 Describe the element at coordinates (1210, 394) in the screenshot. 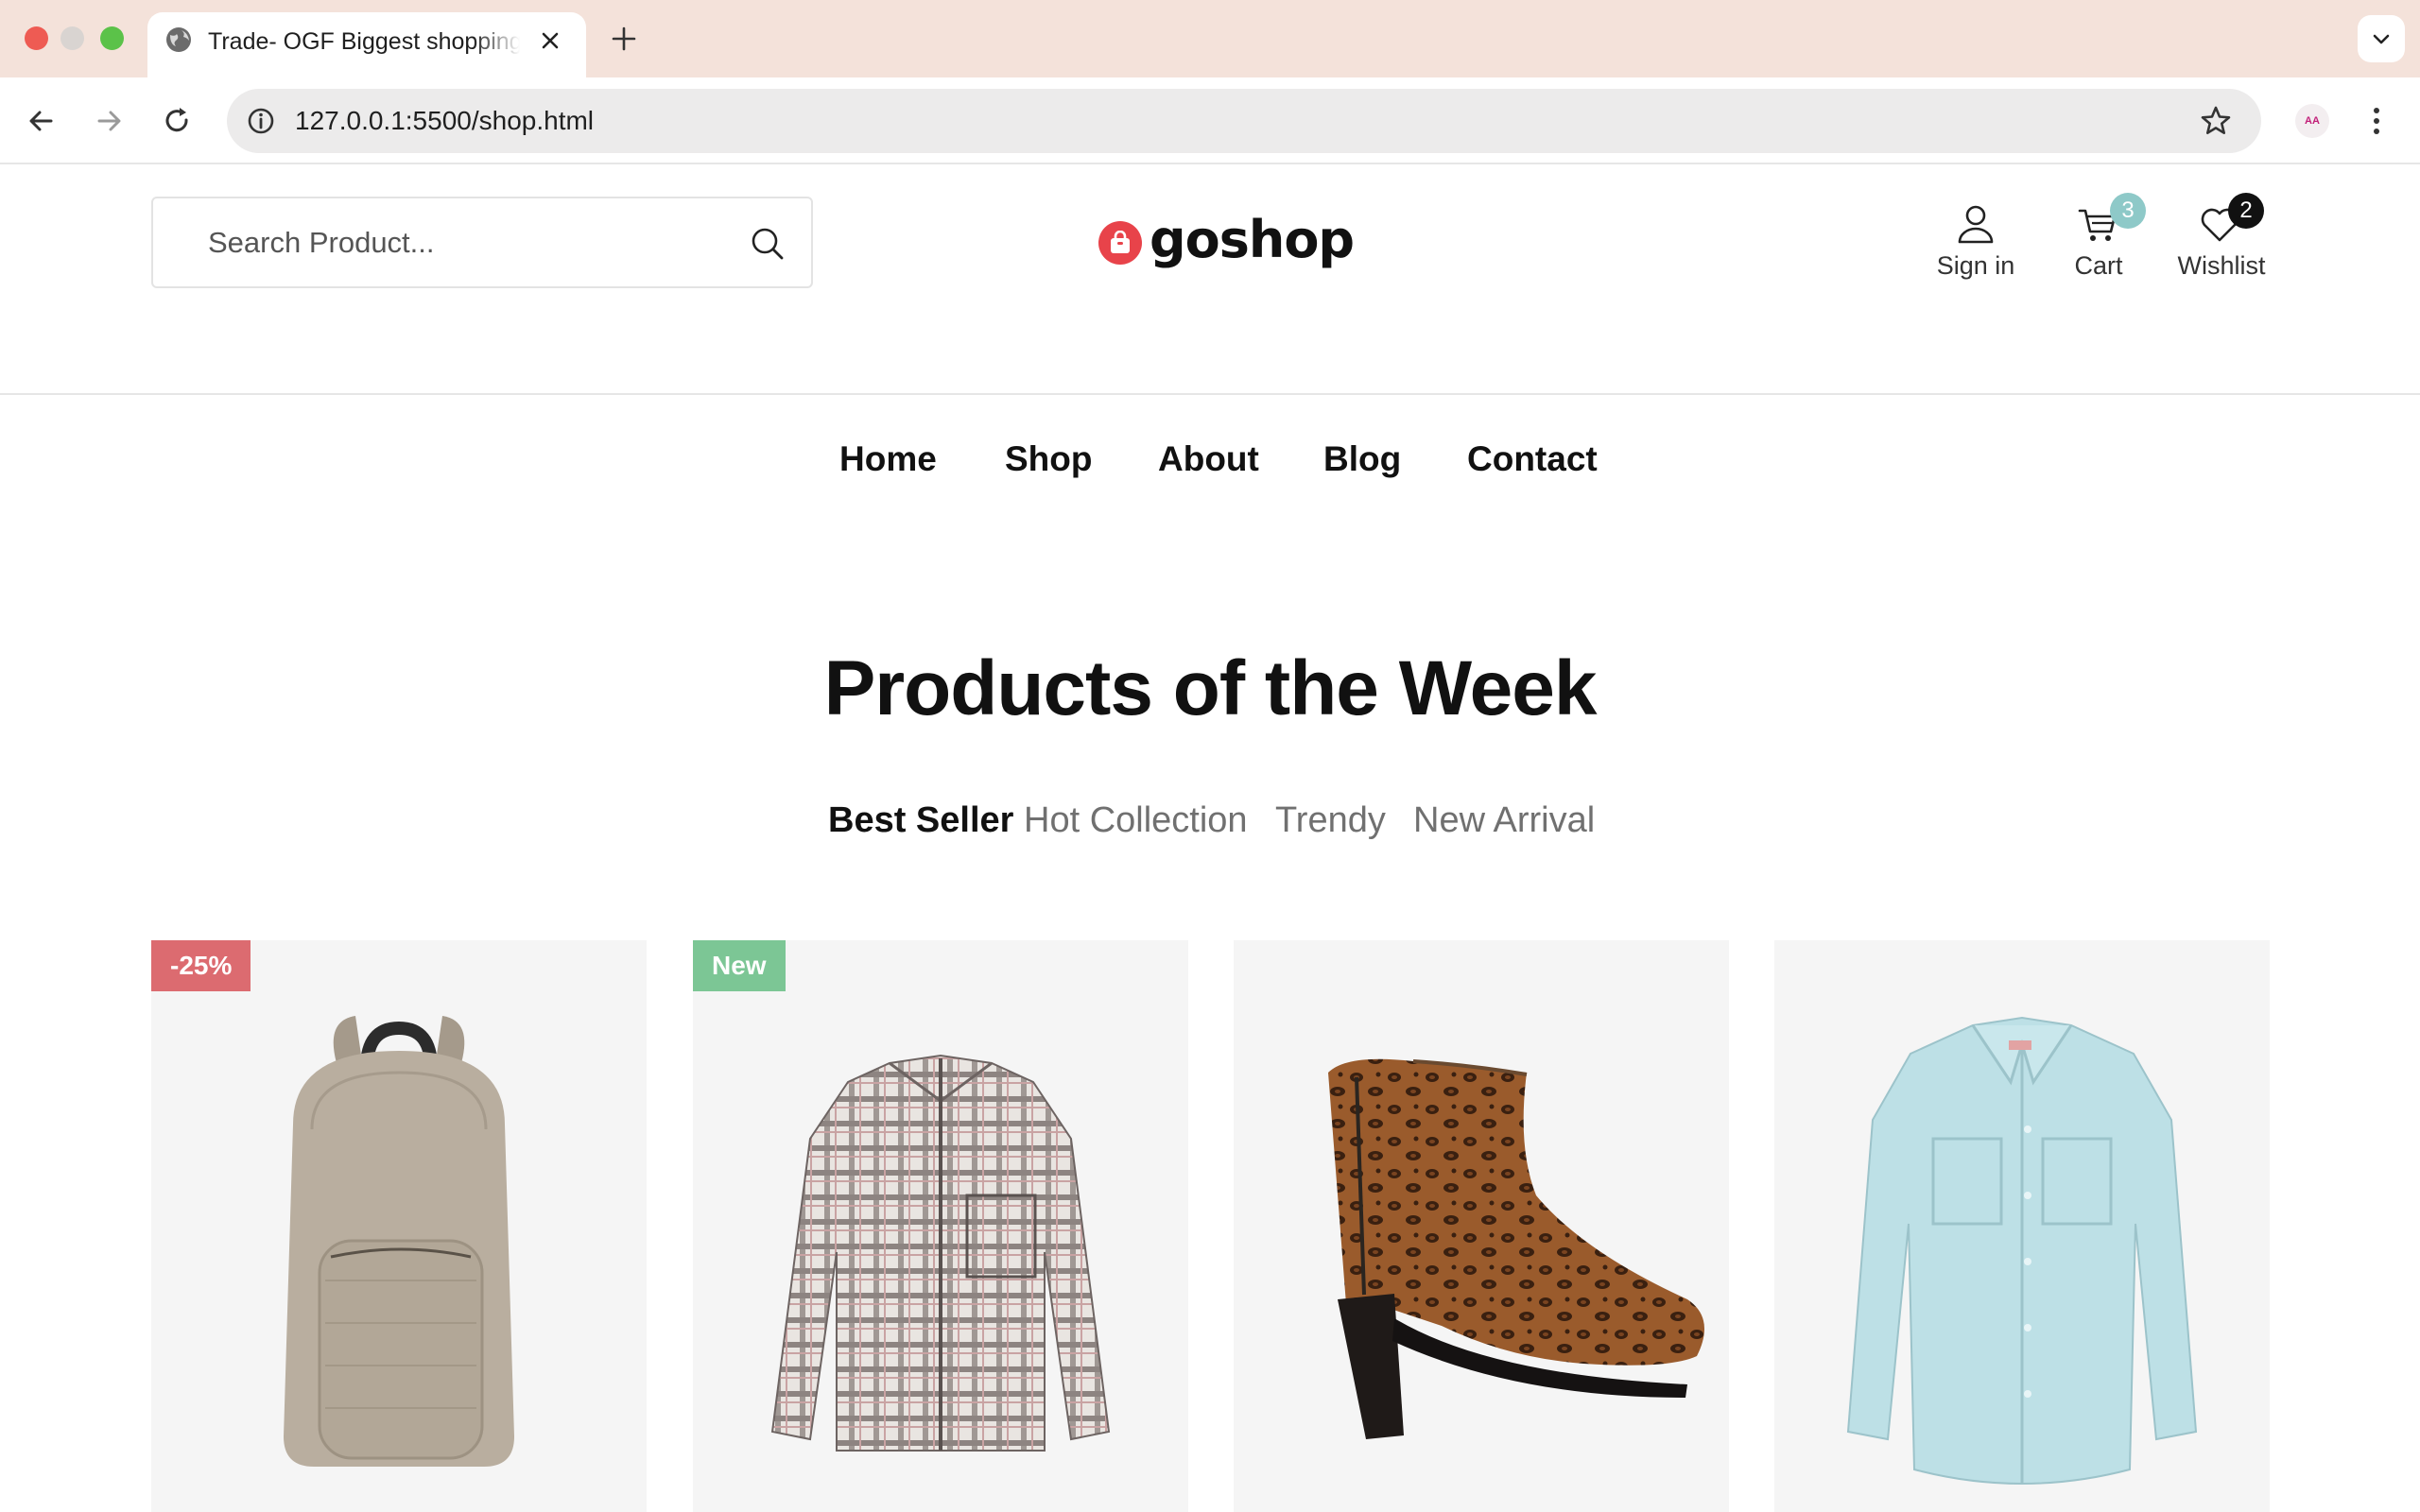

I see `header-divider` at that location.